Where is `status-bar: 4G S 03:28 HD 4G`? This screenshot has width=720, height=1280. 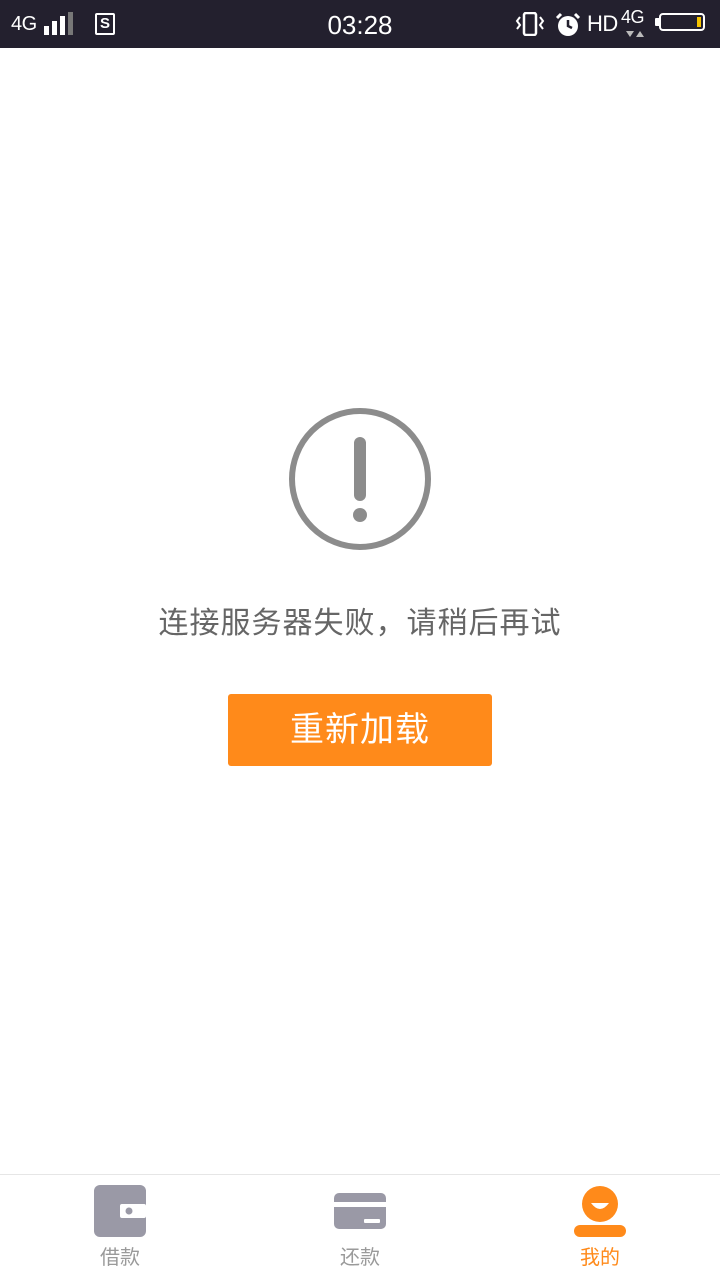
status-bar: 4G S 03:28 HD 4G is located at coordinates (360, 24).